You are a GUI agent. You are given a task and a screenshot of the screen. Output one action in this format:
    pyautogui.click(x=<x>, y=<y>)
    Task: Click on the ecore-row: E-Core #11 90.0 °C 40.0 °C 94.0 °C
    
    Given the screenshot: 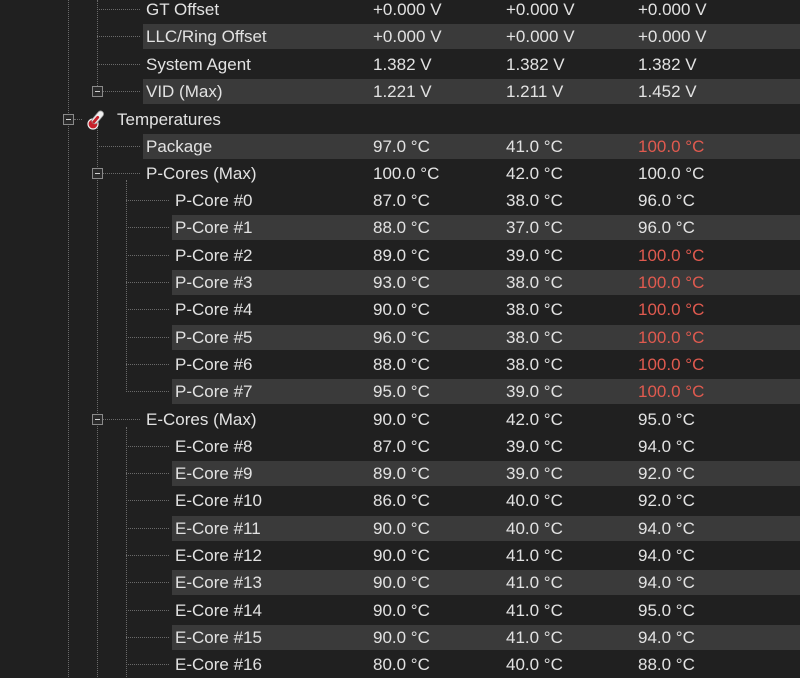 What is the action you would take?
    pyautogui.click(x=400, y=528)
    